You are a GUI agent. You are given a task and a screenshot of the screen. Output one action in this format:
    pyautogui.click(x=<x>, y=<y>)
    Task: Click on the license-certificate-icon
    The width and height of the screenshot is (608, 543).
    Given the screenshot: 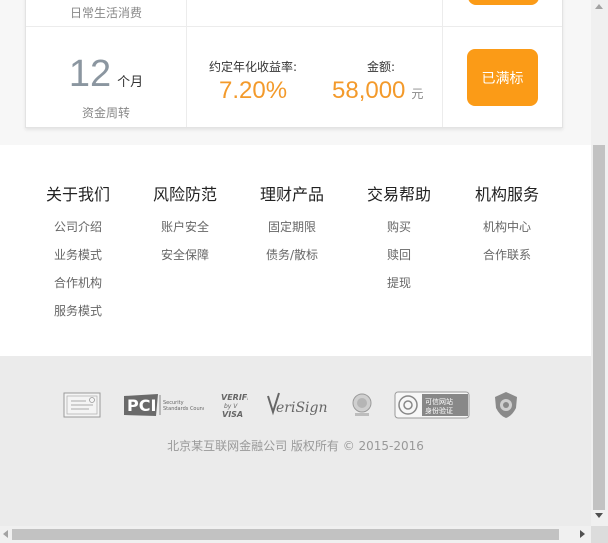 What is the action you would take?
    pyautogui.click(x=82, y=405)
    